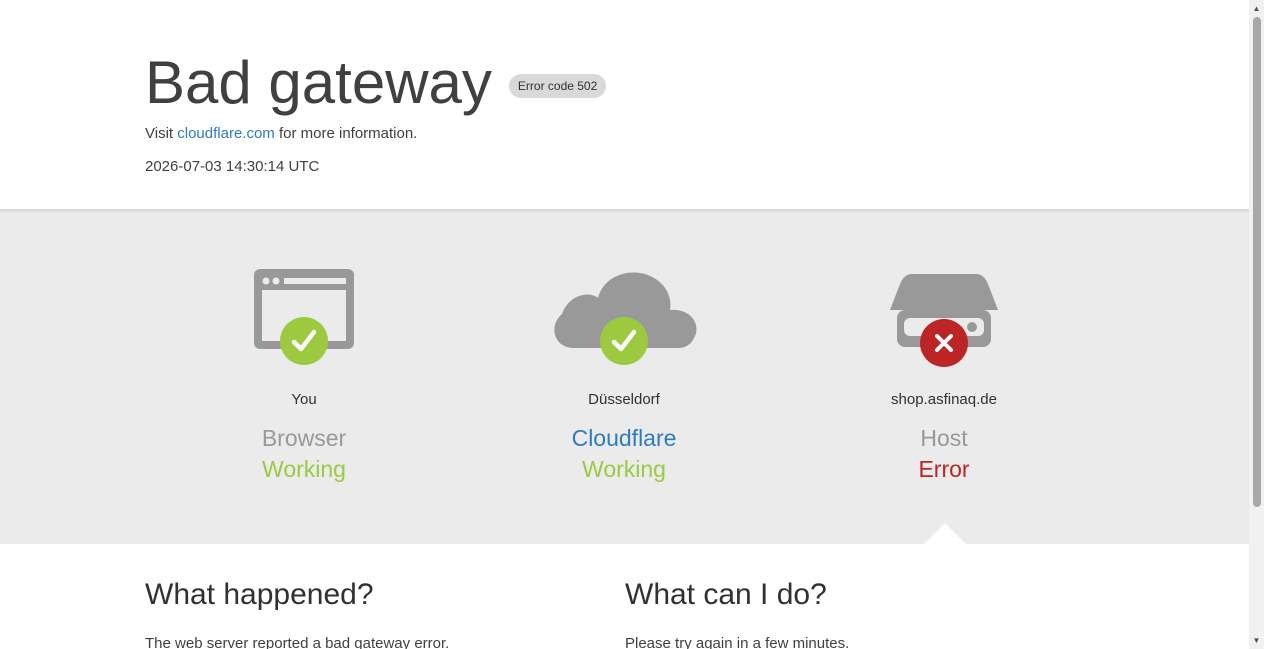 Image resolution: width=1264 pixels, height=649 pixels. What do you see at coordinates (348, 133) in the screenshot?
I see `visit-suffix: for more information.` at bounding box center [348, 133].